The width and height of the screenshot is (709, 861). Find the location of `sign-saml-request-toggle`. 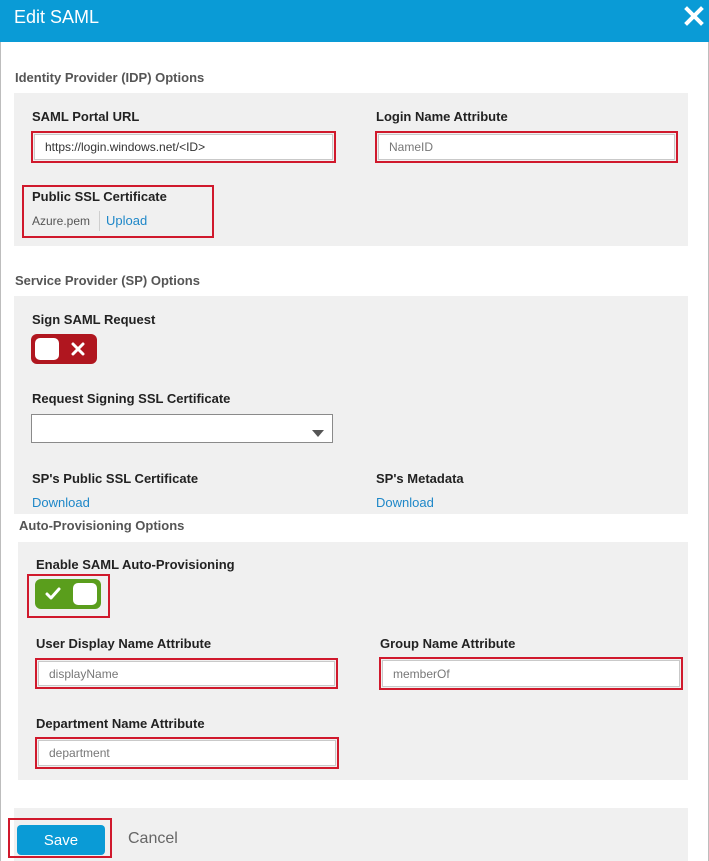

sign-saml-request-toggle is located at coordinates (64, 349).